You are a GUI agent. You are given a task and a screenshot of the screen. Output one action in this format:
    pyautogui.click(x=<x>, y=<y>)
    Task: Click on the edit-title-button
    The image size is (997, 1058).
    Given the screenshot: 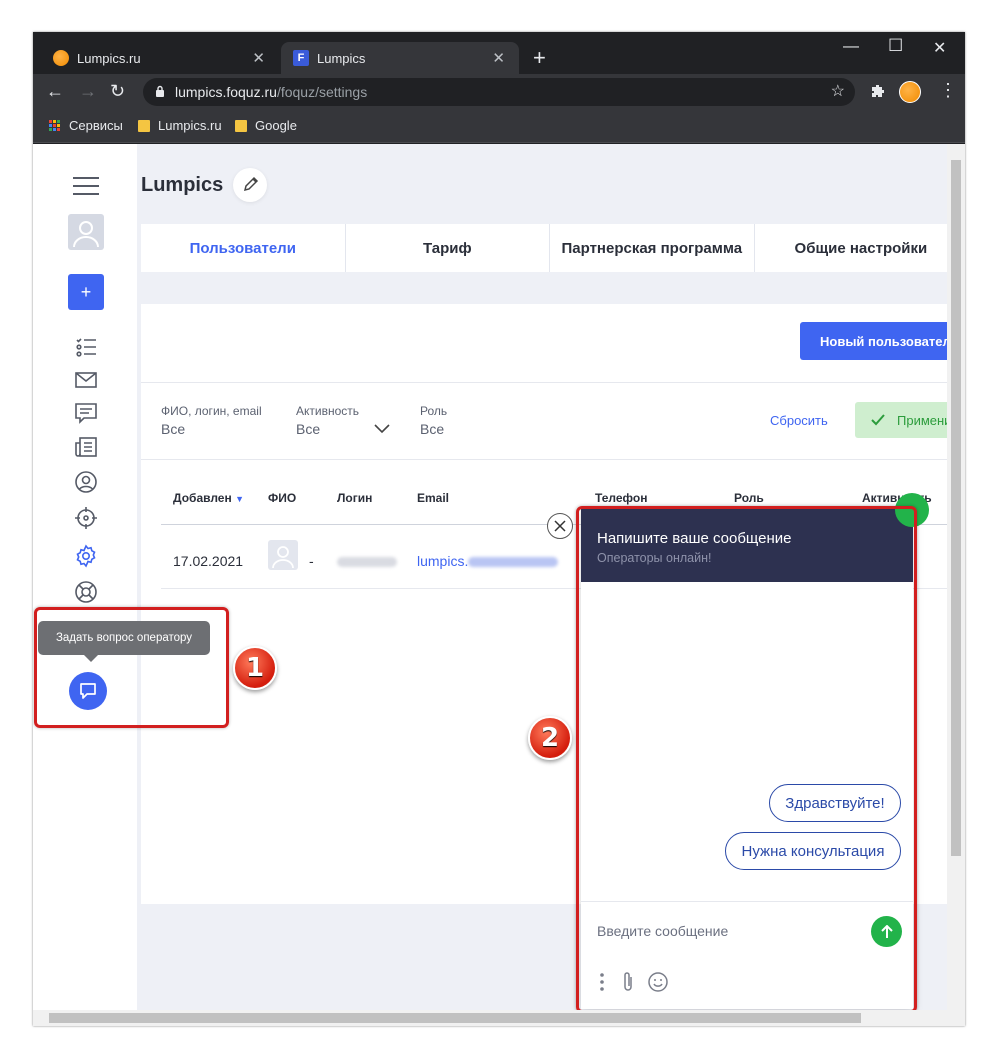 What is the action you would take?
    pyautogui.click(x=250, y=185)
    